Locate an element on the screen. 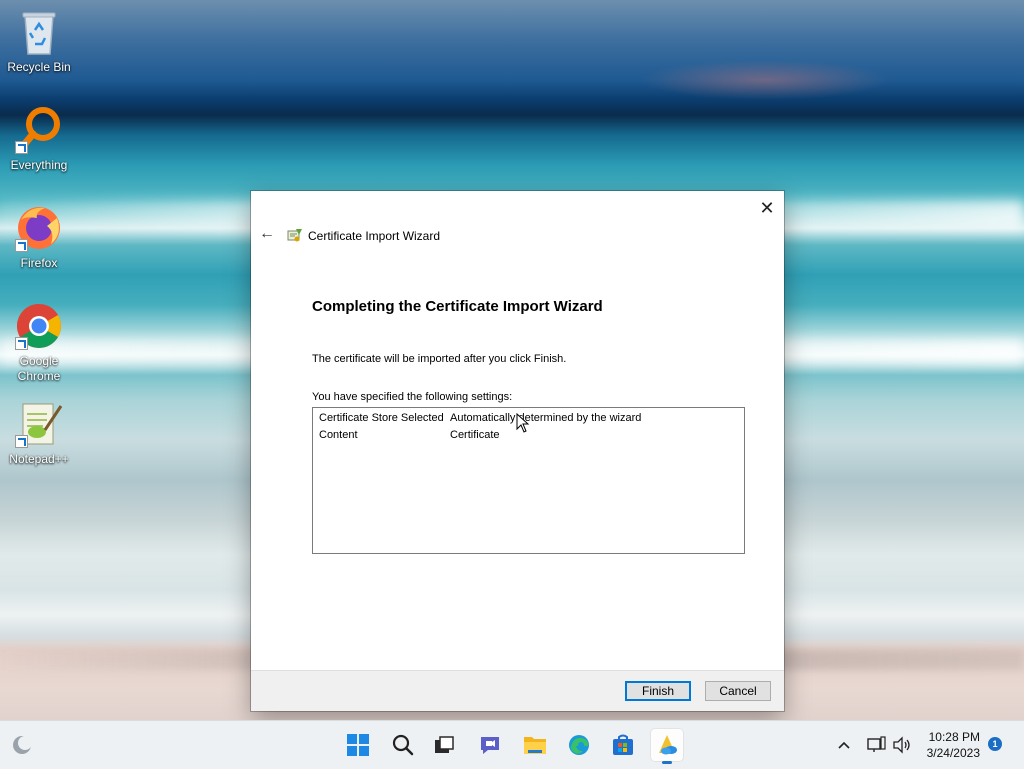 This screenshot has width=1024, height=769. desktop-icon-notepadpp: Notepad++ is located at coordinates (39, 433).